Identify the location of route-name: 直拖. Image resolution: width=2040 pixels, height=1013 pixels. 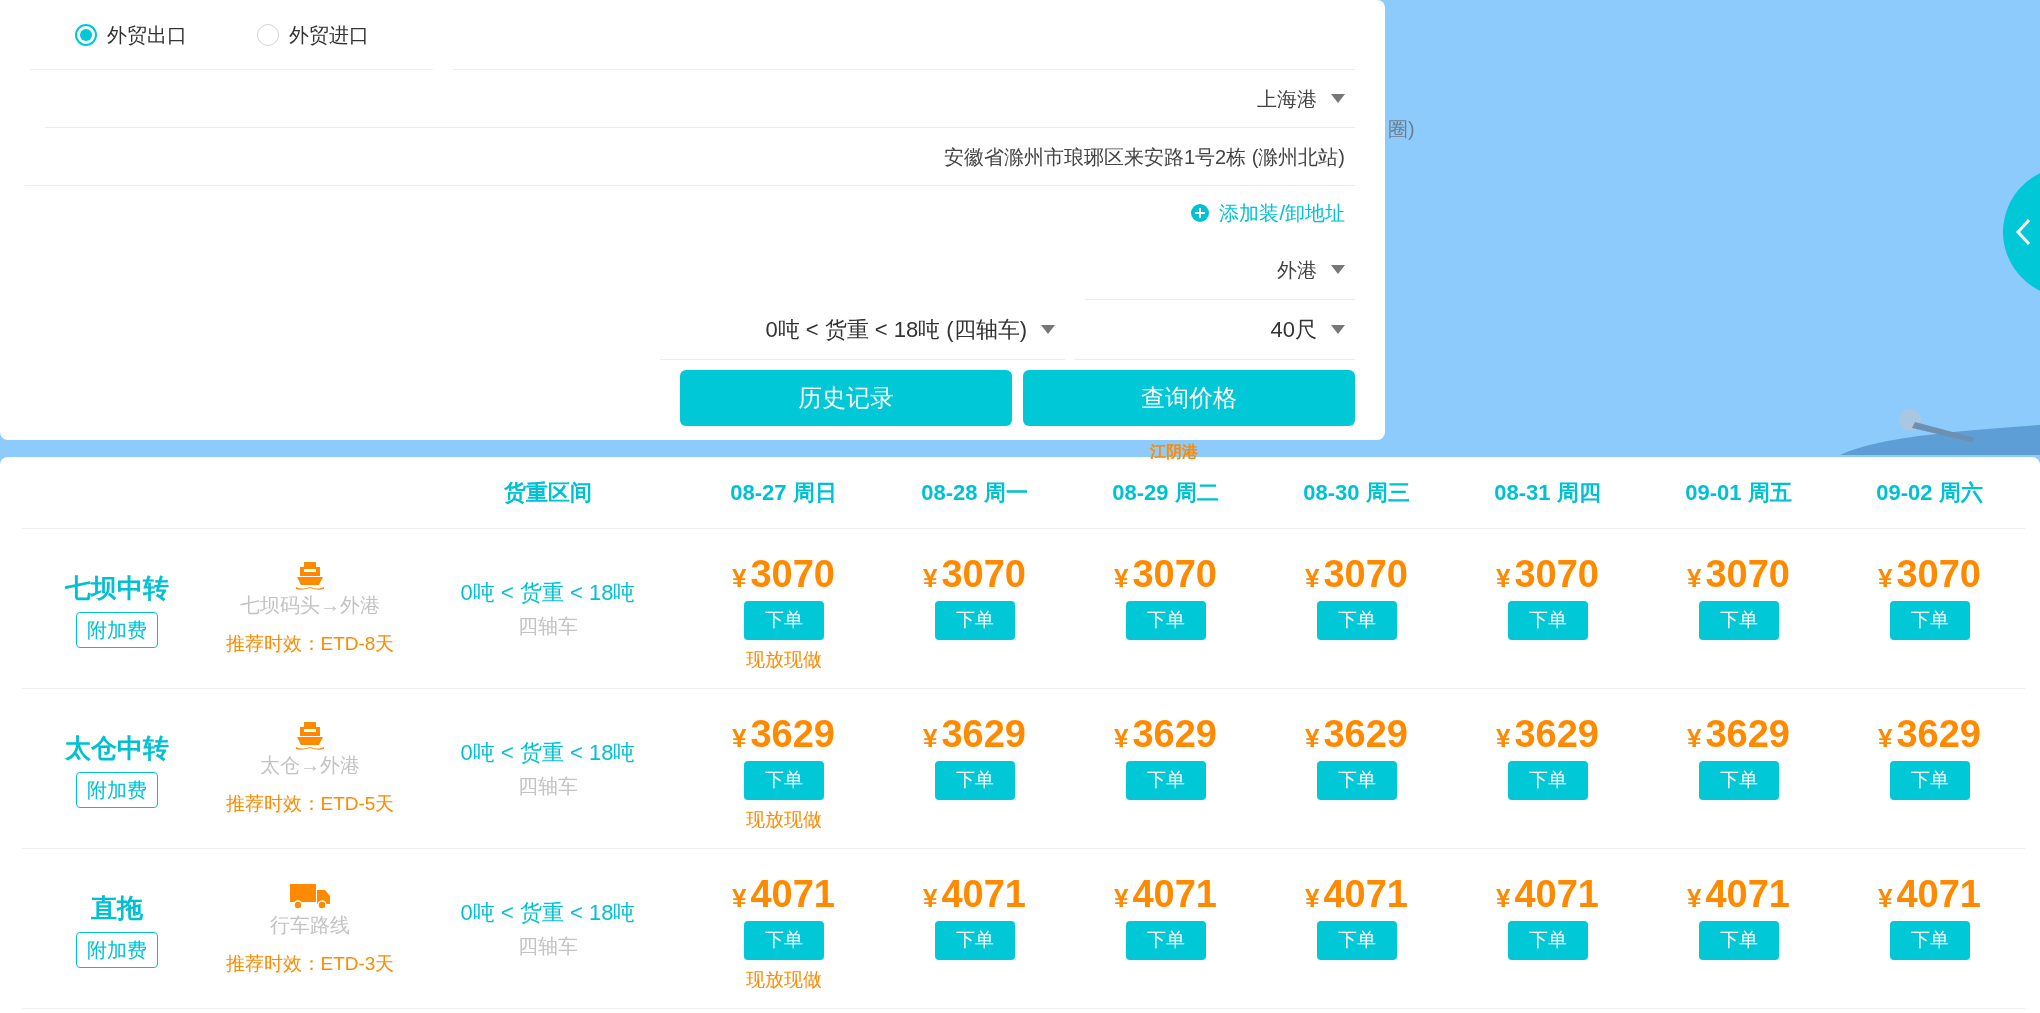
(117, 908).